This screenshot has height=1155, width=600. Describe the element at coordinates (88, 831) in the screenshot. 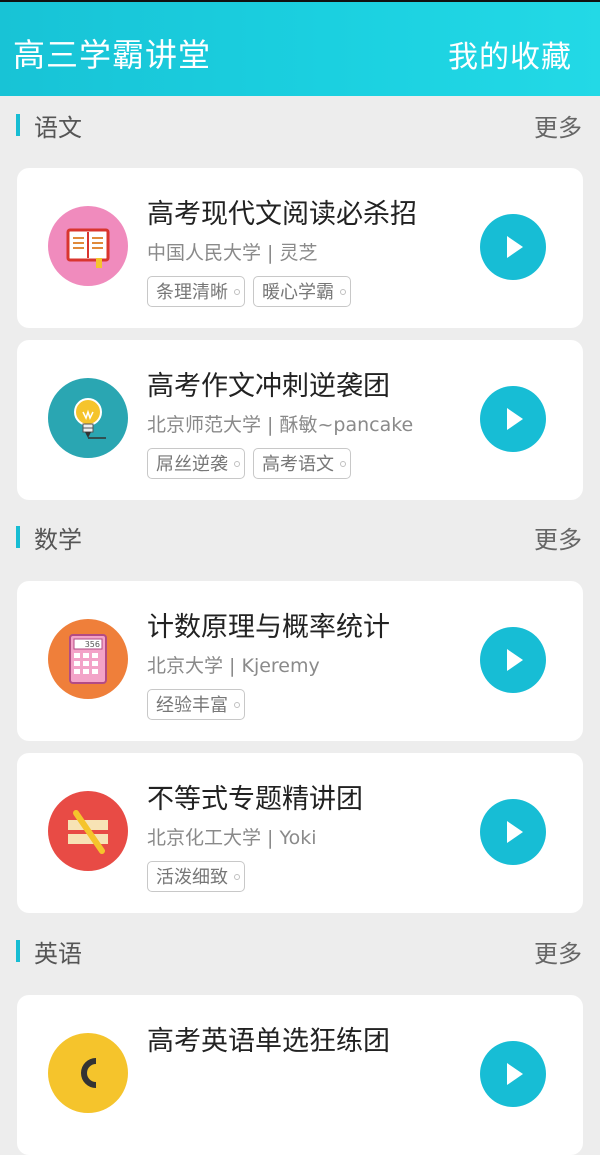

I see `ruler-icon` at that location.